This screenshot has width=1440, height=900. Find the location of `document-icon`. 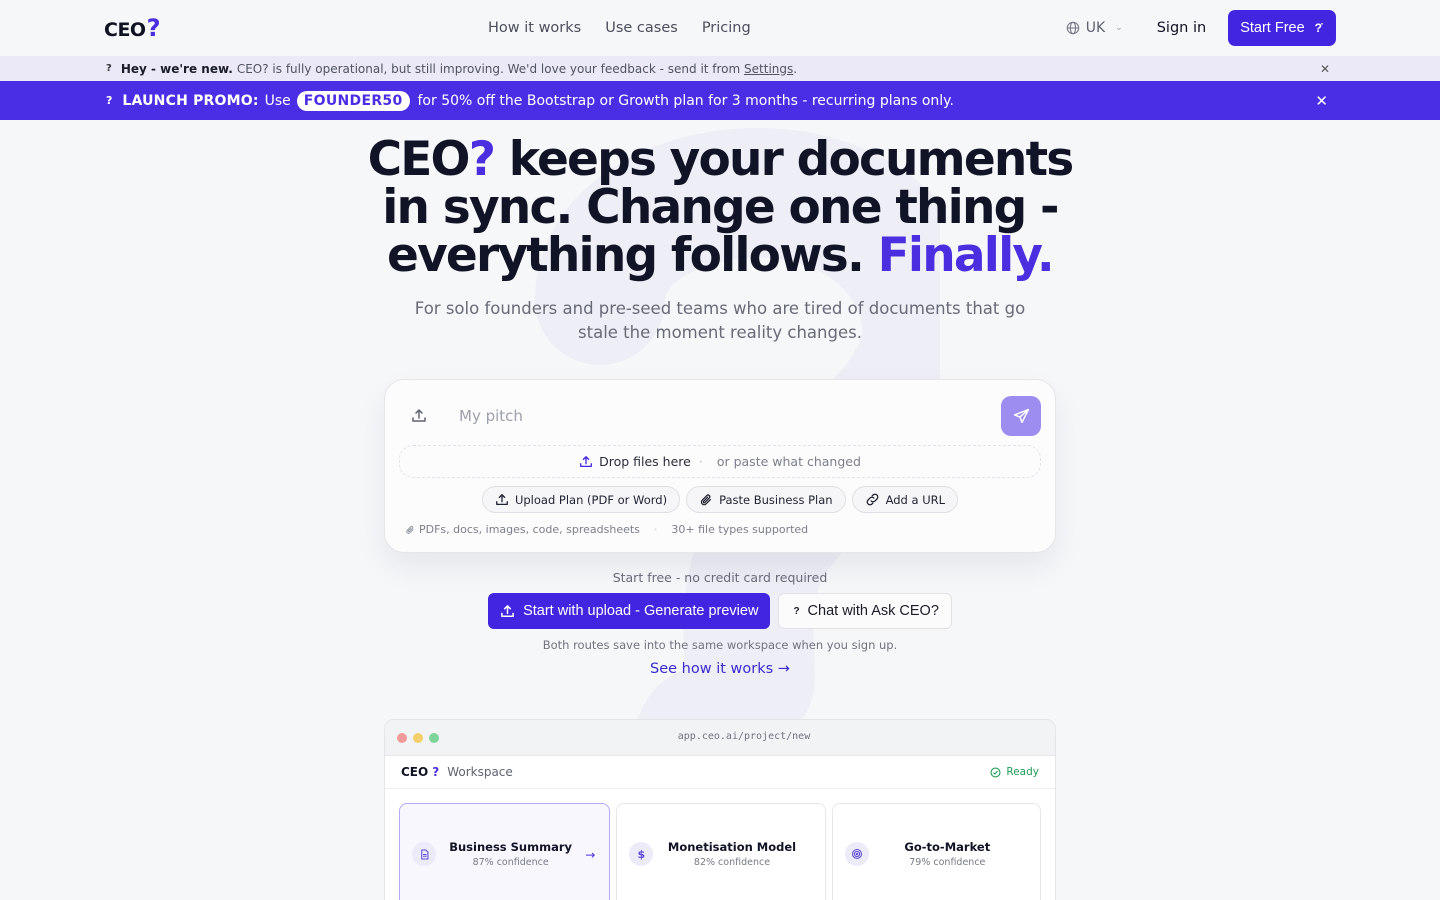

document-icon is located at coordinates (424, 854).